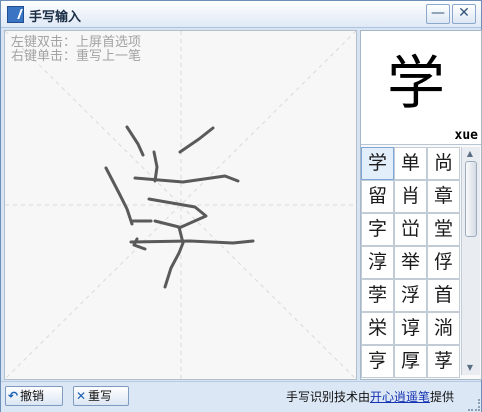 The height and width of the screenshot is (412, 482). What do you see at coordinates (443, 229) in the screenshot?
I see `candidate-9: 堂` at bounding box center [443, 229].